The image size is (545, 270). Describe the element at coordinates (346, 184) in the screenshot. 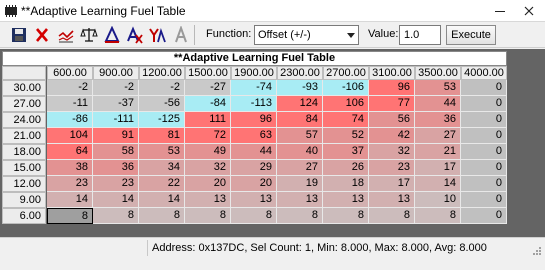

I see `table-cell: 18` at that location.